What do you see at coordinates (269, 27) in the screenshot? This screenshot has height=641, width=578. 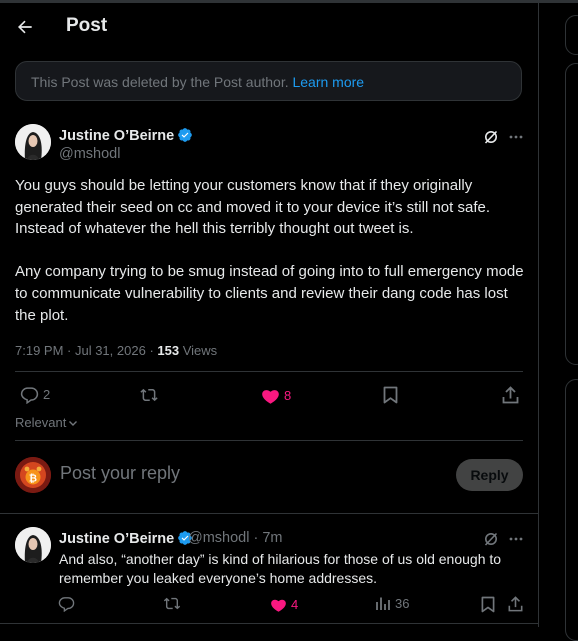 I see `header: Post` at bounding box center [269, 27].